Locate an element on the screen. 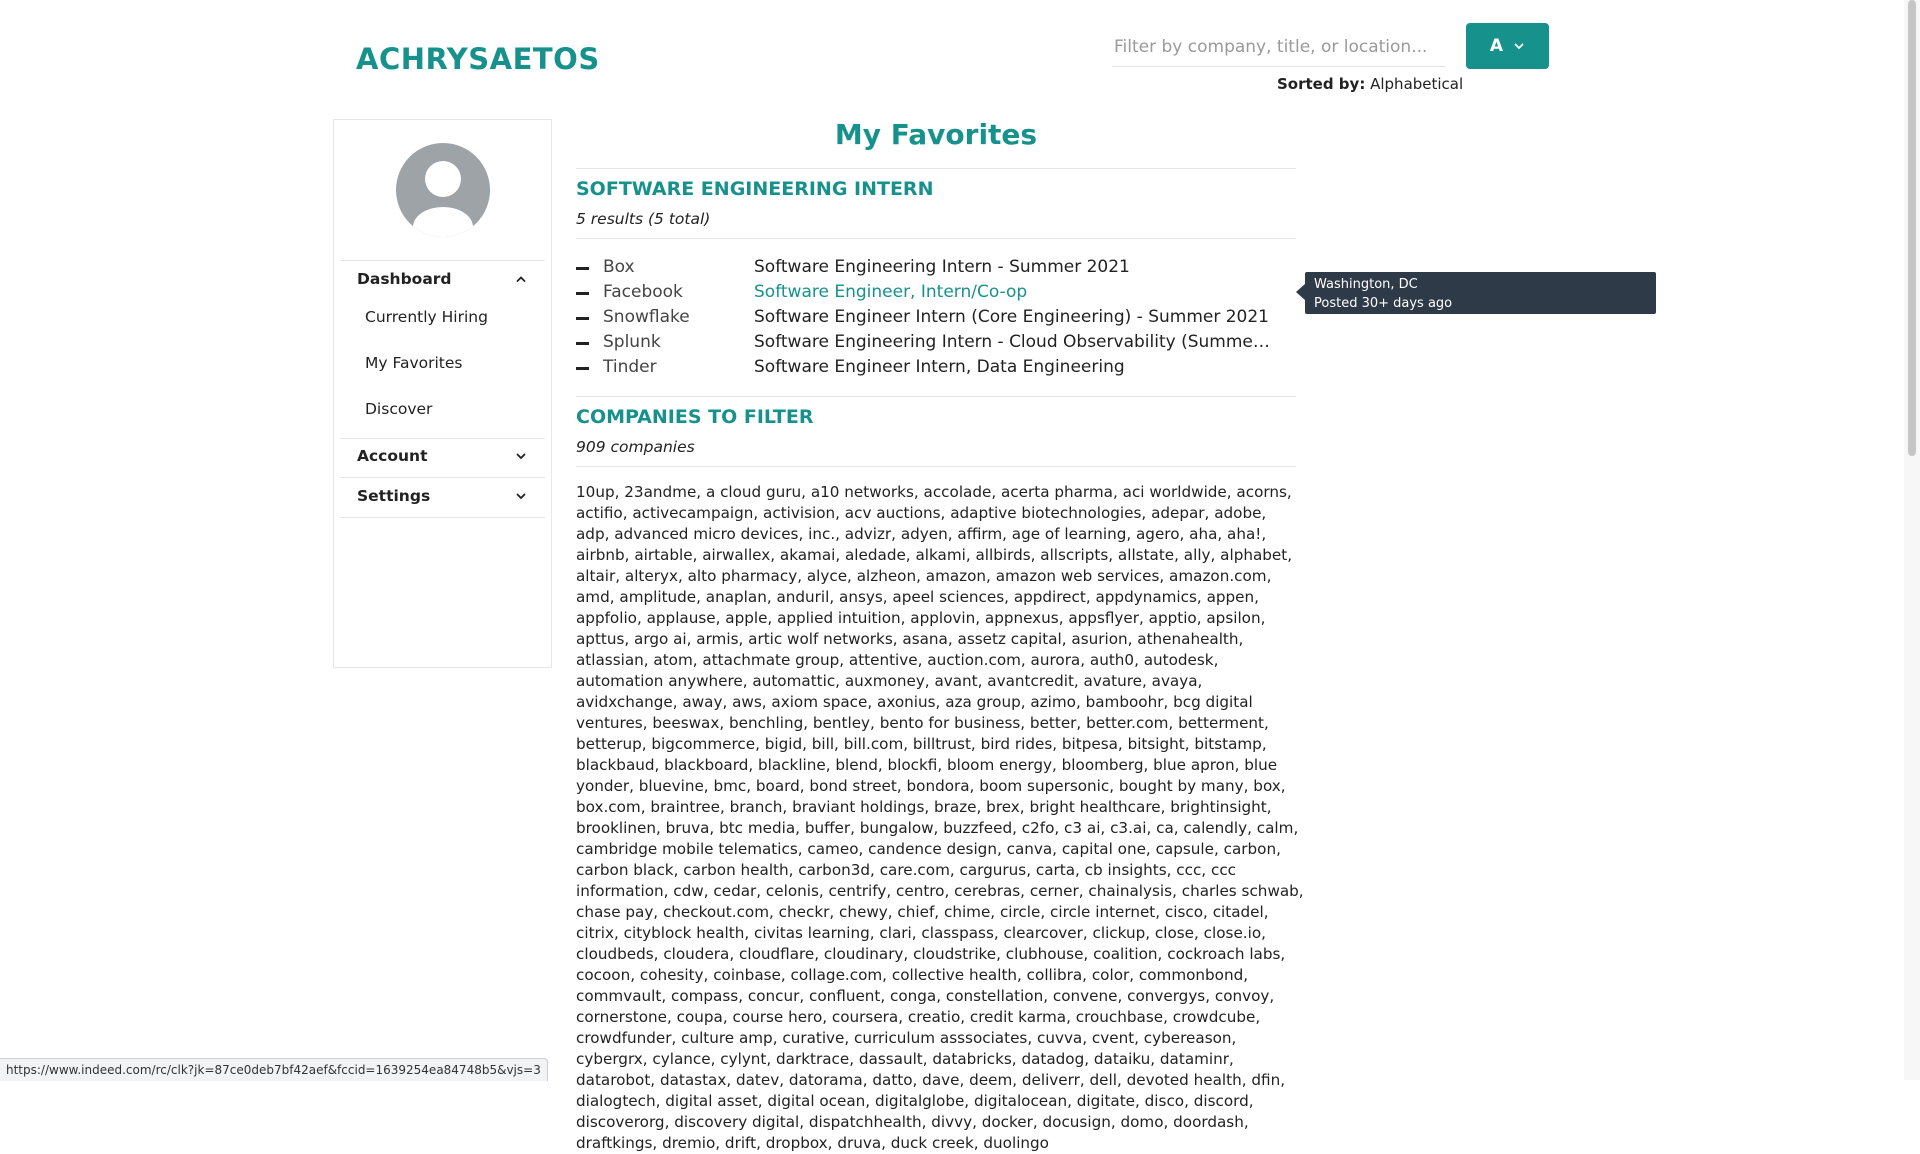  job-title-link: Software Engineer, Intern/Co-op is located at coordinates (1014, 292).